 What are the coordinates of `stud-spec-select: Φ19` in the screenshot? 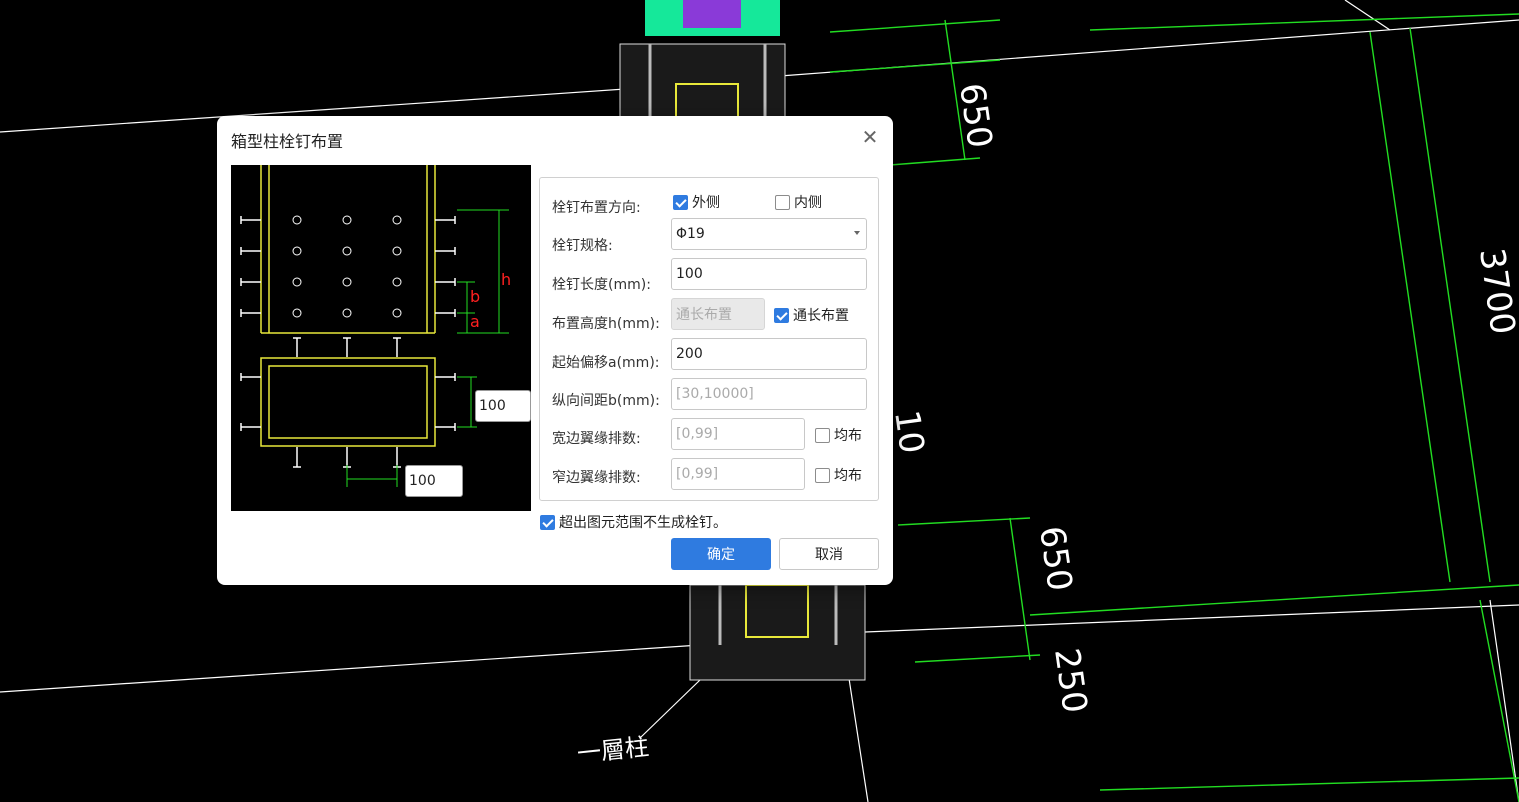 It's located at (769, 234).